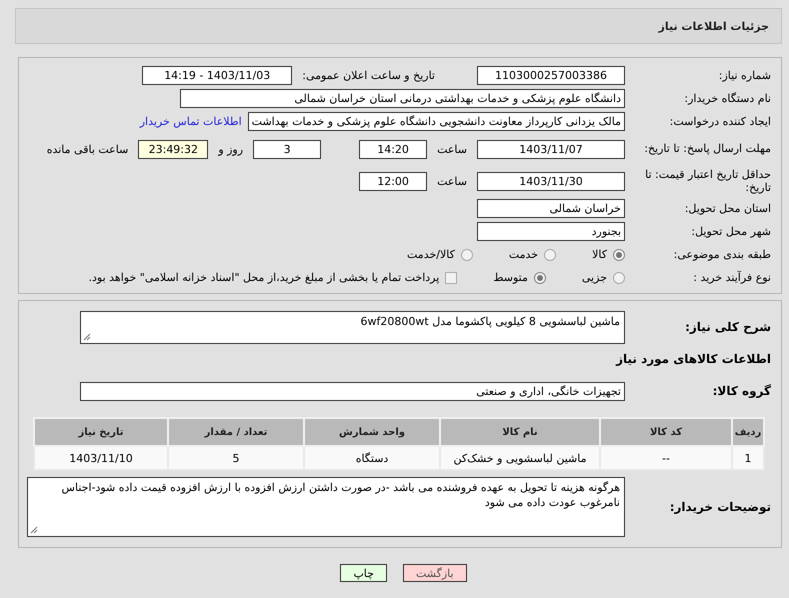  I want to click on description-field: ماشین لباسشویی 8 کیلویی پاکشوما مدل 6wf20800wt, so click(352, 327).